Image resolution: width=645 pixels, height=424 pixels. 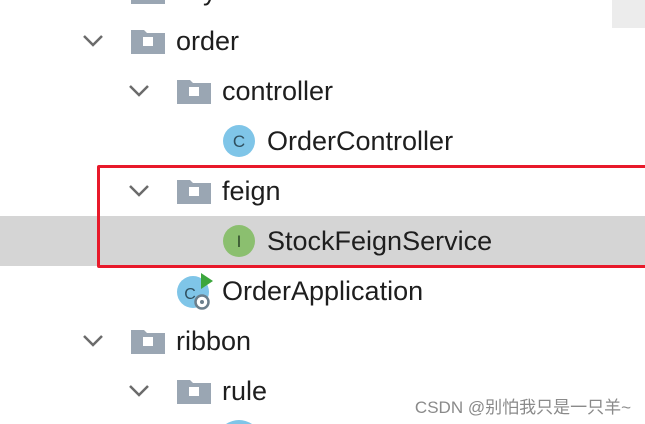 What do you see at coordinates (360, 141) in the screenshot?
I see `tree-item-label: OrderController` at bounding box center [360, 141].